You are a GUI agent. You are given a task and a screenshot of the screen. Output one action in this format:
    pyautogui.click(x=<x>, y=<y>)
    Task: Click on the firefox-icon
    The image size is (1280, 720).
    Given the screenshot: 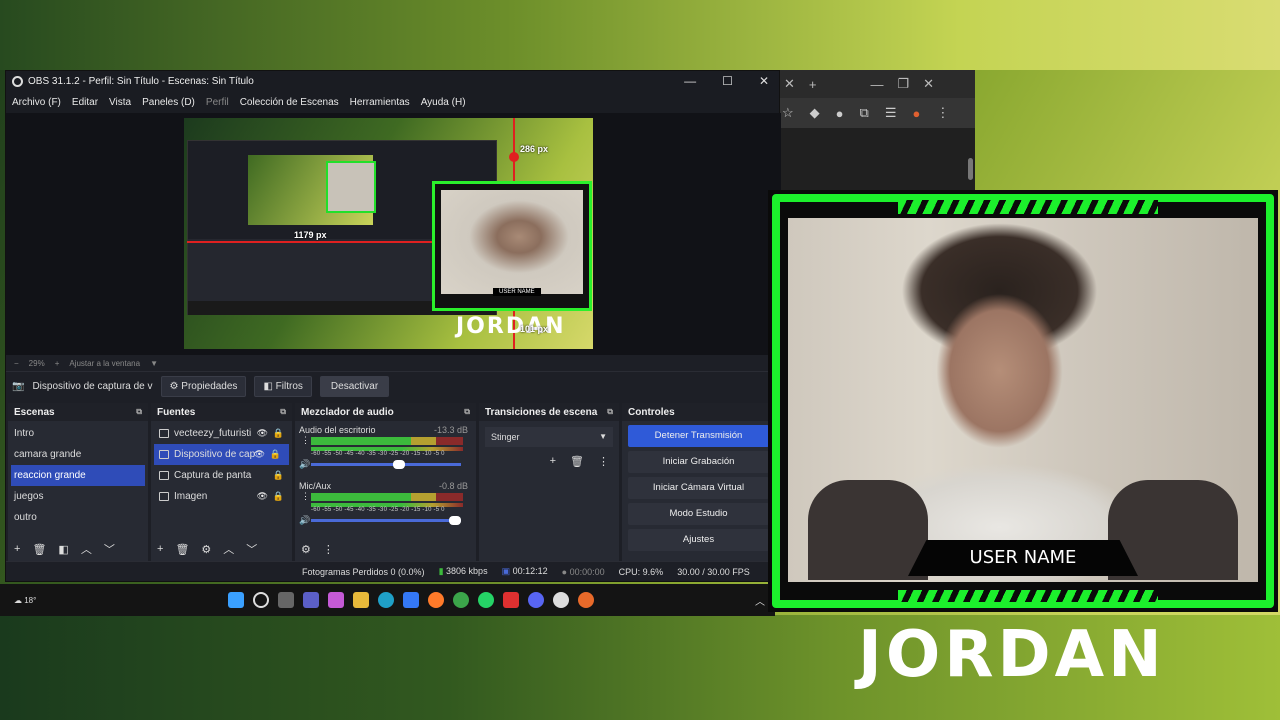 What is the action you would take?
    pyautogui.click(x=436, y=600)
    